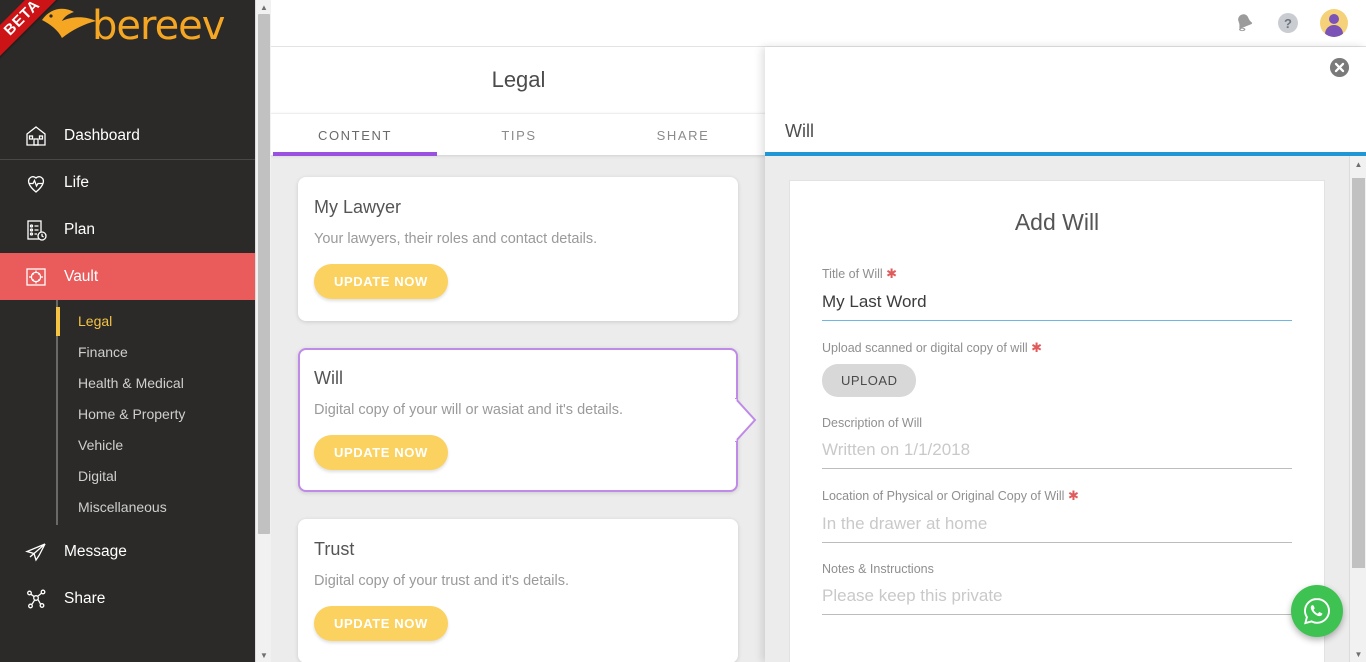 The width and height of the screenshot is (1366, 662). What do you see at coordinates (127, 598) in the screenshot?
I see `sidebar-item-share: Share` at bounding box center [127, 598].